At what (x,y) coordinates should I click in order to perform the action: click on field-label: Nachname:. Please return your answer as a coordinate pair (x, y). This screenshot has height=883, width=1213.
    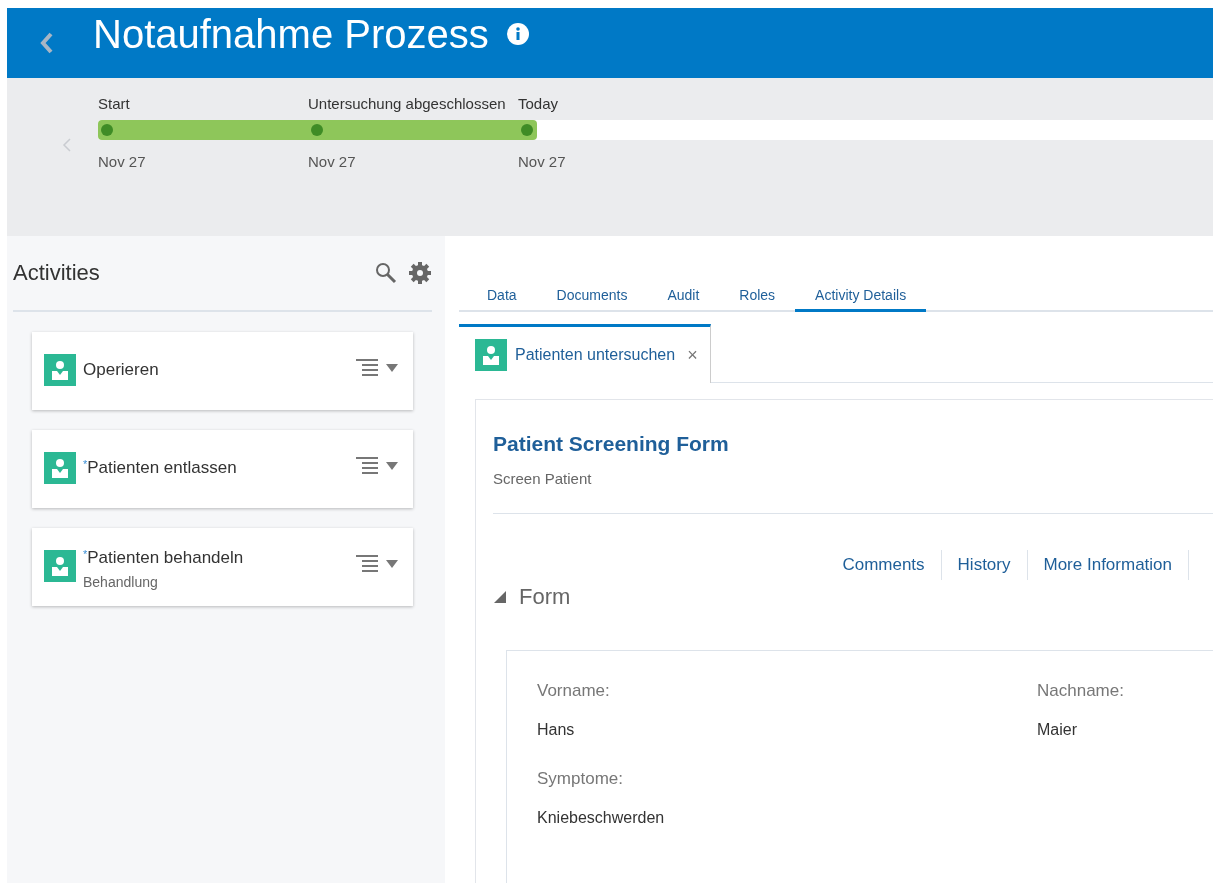
    Looking at the image, I should click on (1081, 691).